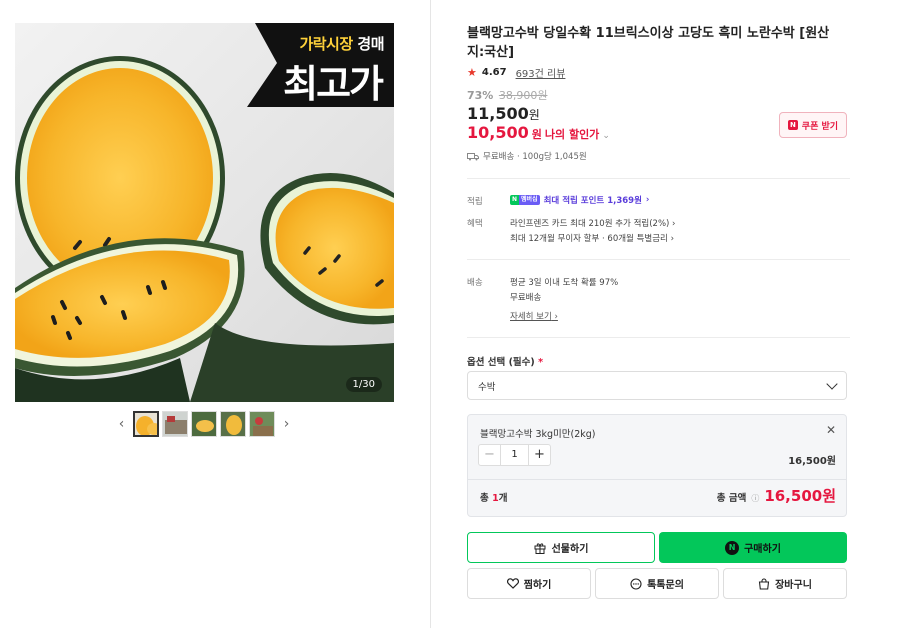 The height and width of the screenshot is (628, 900). I want to click on shipping-row: 무료배송 · 100g당 1,045원, so click(527, 156).